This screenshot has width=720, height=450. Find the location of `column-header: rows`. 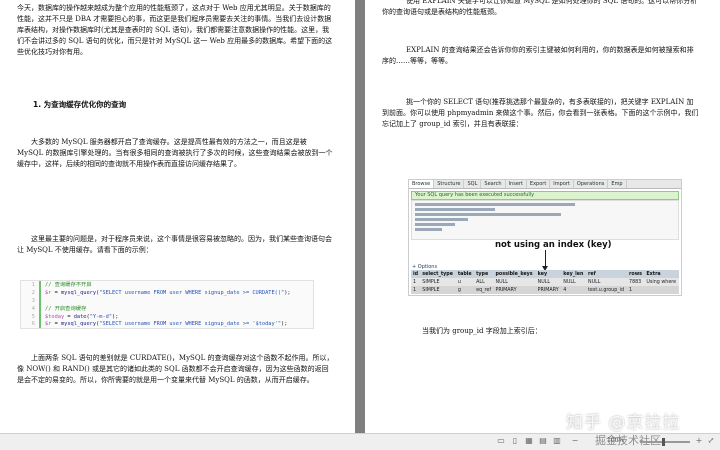

column-header: rows is located at coordinates (636, 274).